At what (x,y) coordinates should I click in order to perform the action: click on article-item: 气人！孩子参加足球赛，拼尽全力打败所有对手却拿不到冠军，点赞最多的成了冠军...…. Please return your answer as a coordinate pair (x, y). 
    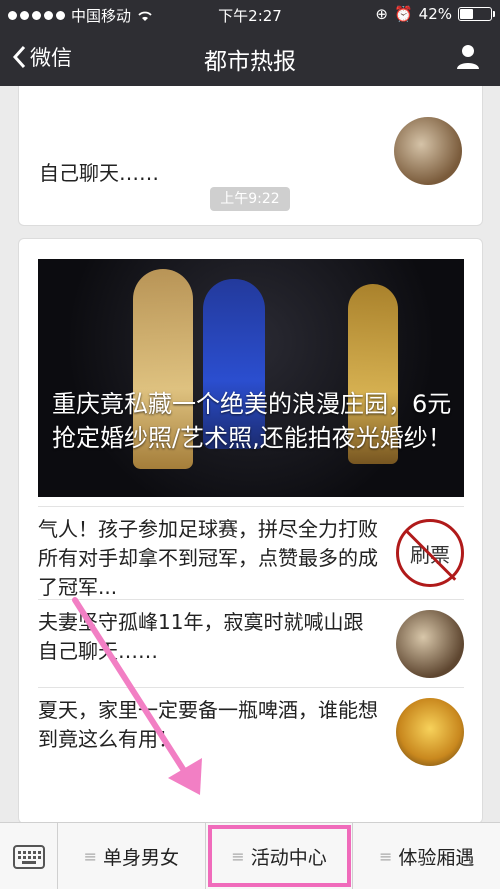
    Looking at the image, I should click on (251, 552).